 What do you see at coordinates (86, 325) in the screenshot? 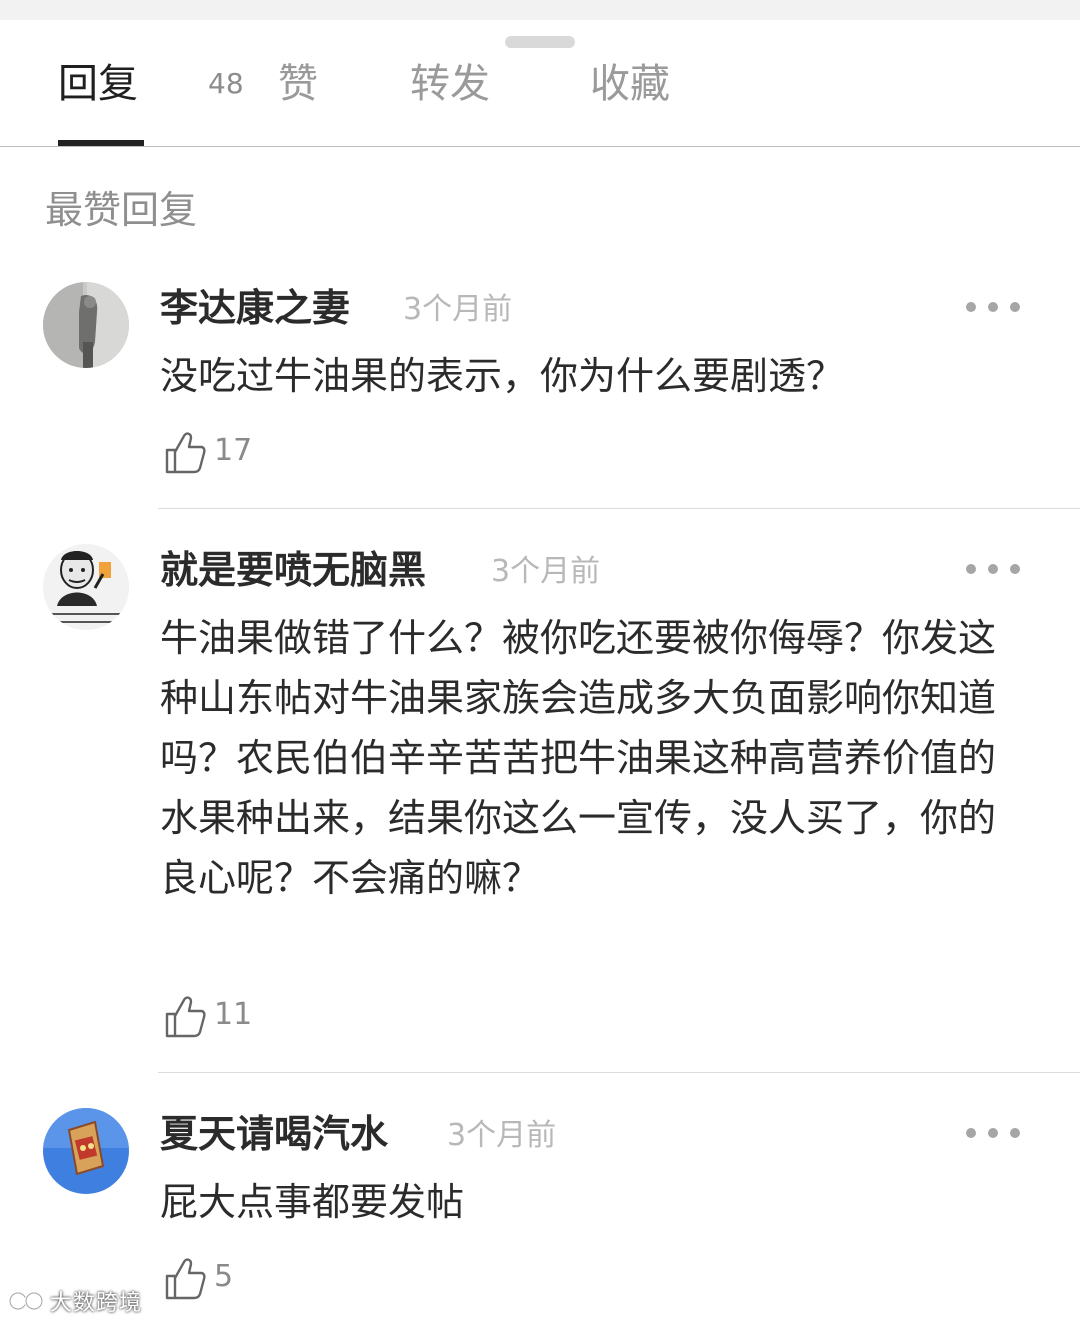
I see `photo-avatar-icon` at bounding box center [86, 325].